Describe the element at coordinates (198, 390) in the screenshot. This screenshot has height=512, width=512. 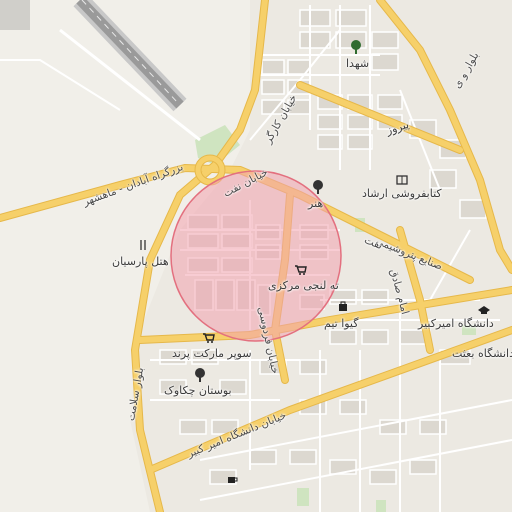
I see `label-boostan-chakavak: بوستان چکاوک` at that location.